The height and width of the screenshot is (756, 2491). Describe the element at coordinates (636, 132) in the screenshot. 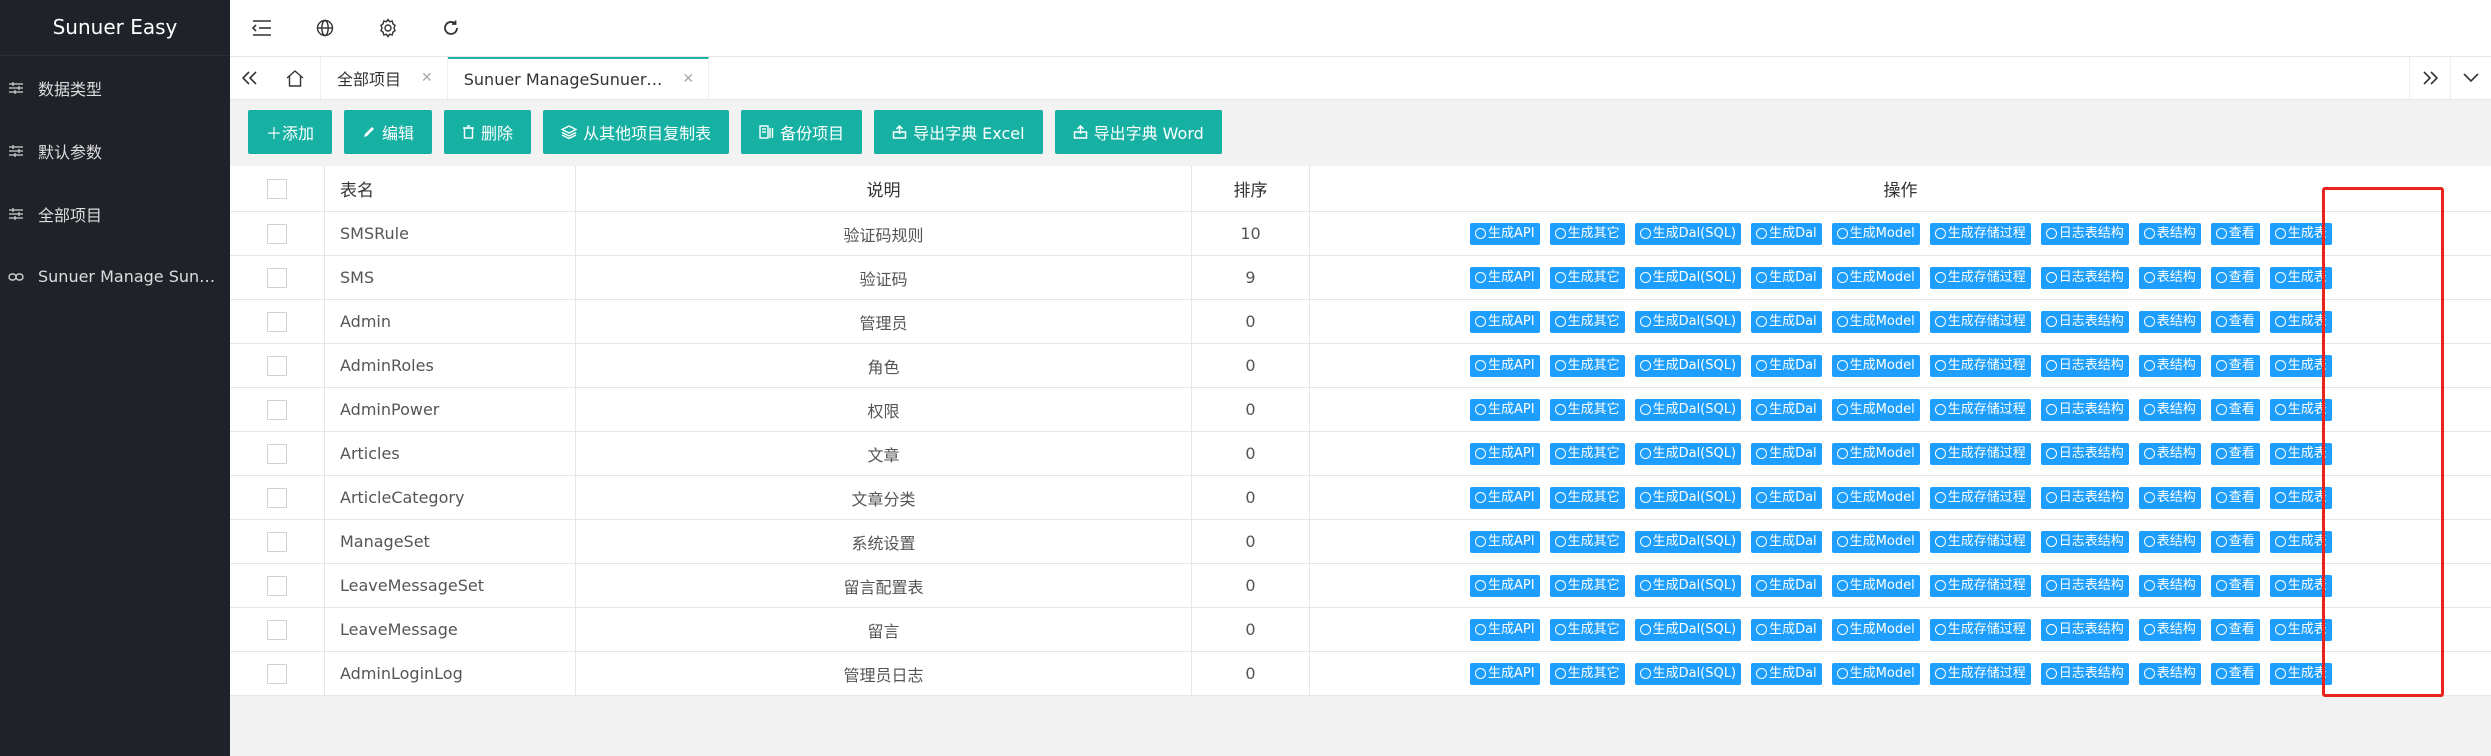

I see `copy-from-project-button: 从其他项目复制表` at that location.